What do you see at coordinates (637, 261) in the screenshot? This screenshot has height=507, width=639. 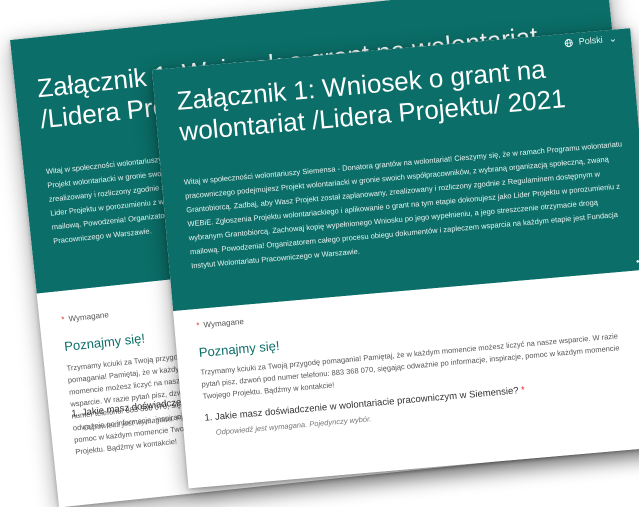 I see `more-options-icon: •••` at bounding box center [637, 261].